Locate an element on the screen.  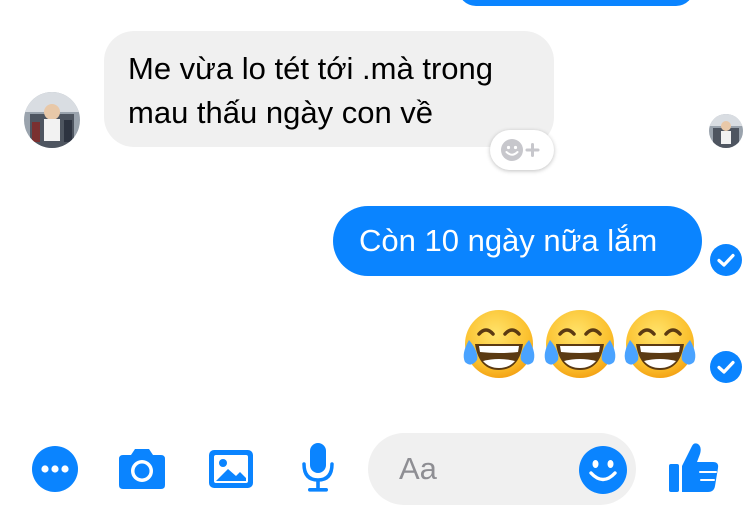
contact-avatar is located at coordinates (52, 120).